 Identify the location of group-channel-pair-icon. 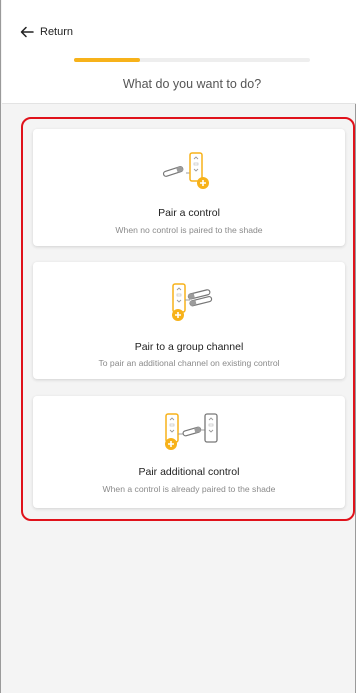
(189, 303).